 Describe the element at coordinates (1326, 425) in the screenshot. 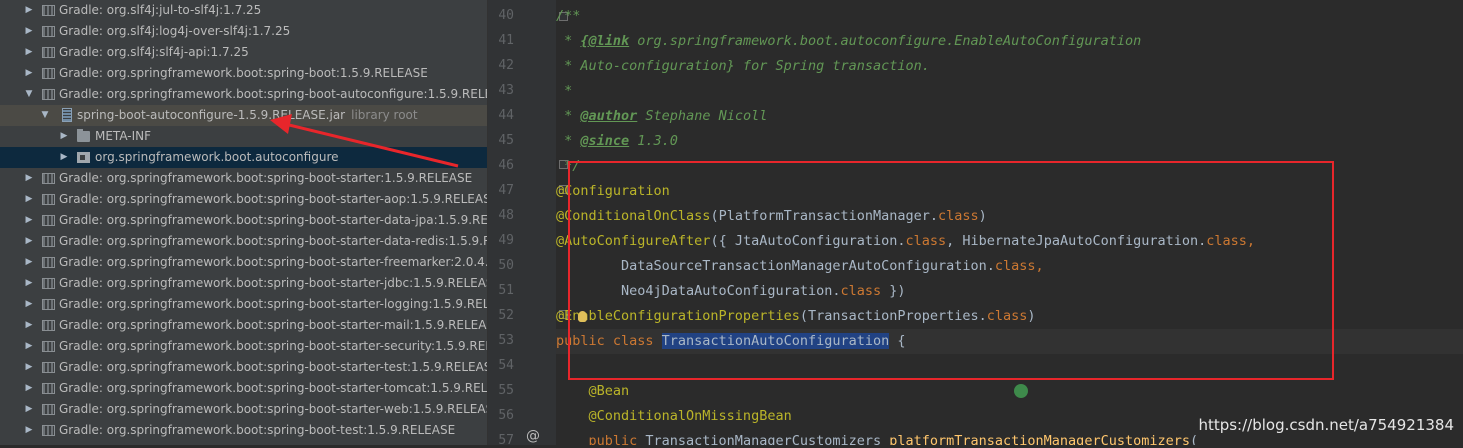

I see `watermark-text: https://blog.csdn.net/a754921384` at that location.